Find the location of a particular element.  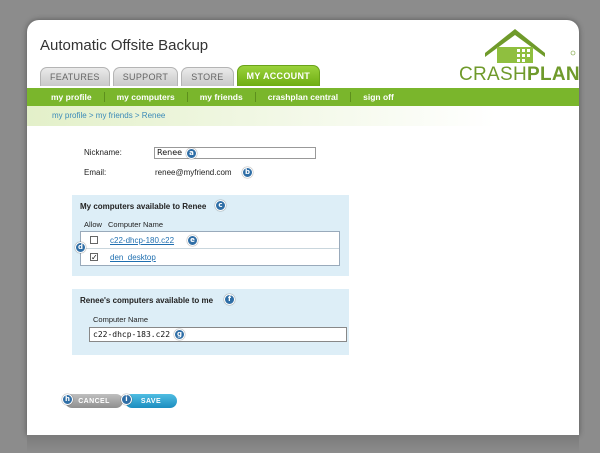

nav-my-profile: my profile is located at coordinates (72, 97).